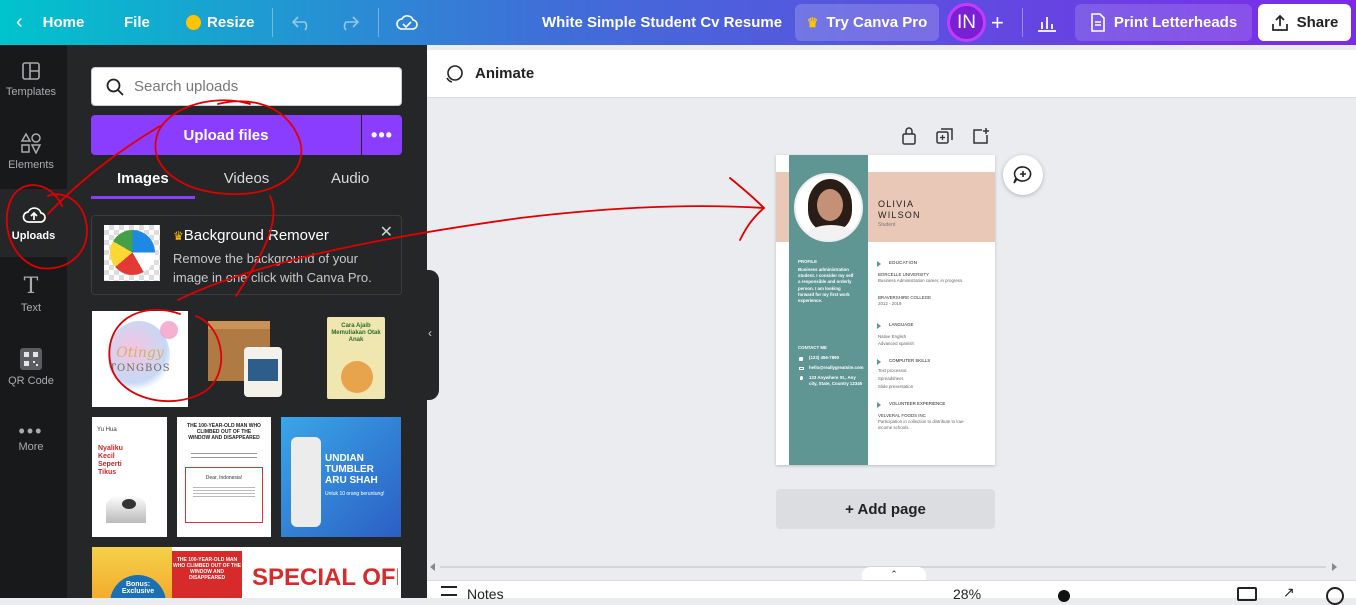 Image resolution: width=1356 pixels, height=605 pixels. I want to click on crown-coin-icon, so click(193, 22).